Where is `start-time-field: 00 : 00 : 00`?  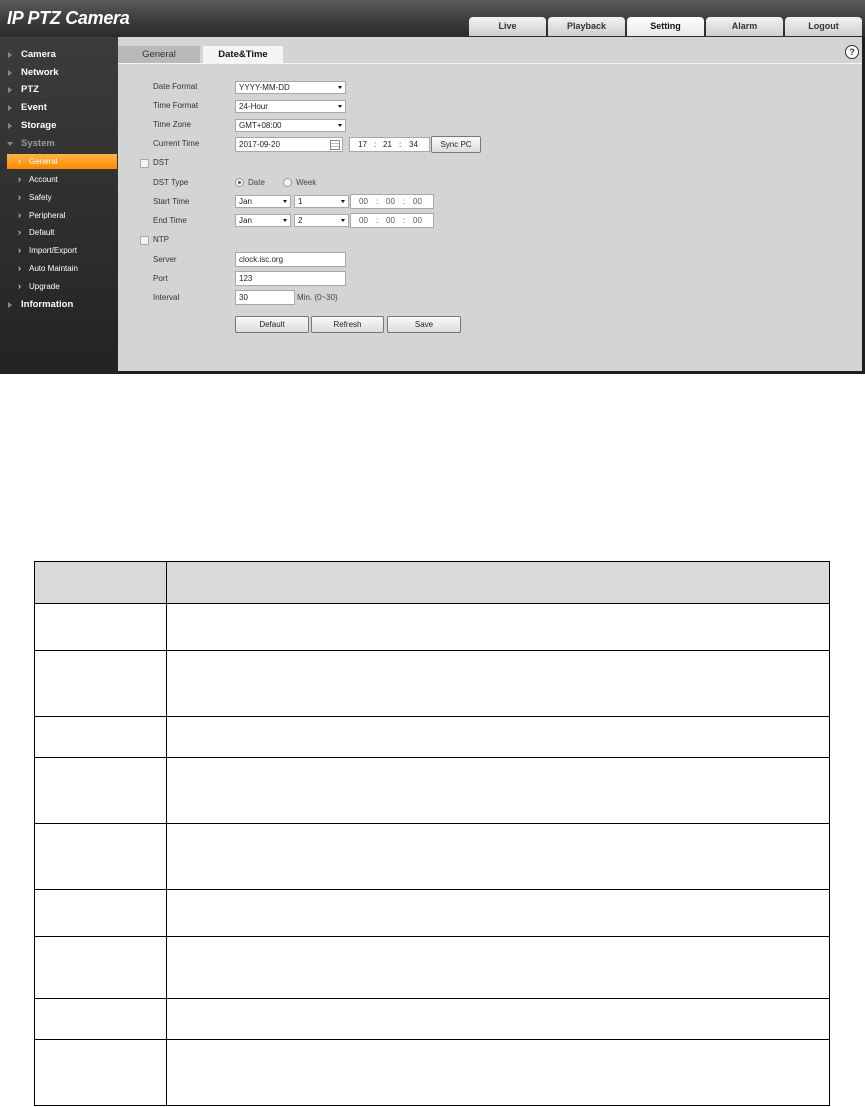 start-time-field: 00 : 00 : 00 is located at coordinates (392, 201).